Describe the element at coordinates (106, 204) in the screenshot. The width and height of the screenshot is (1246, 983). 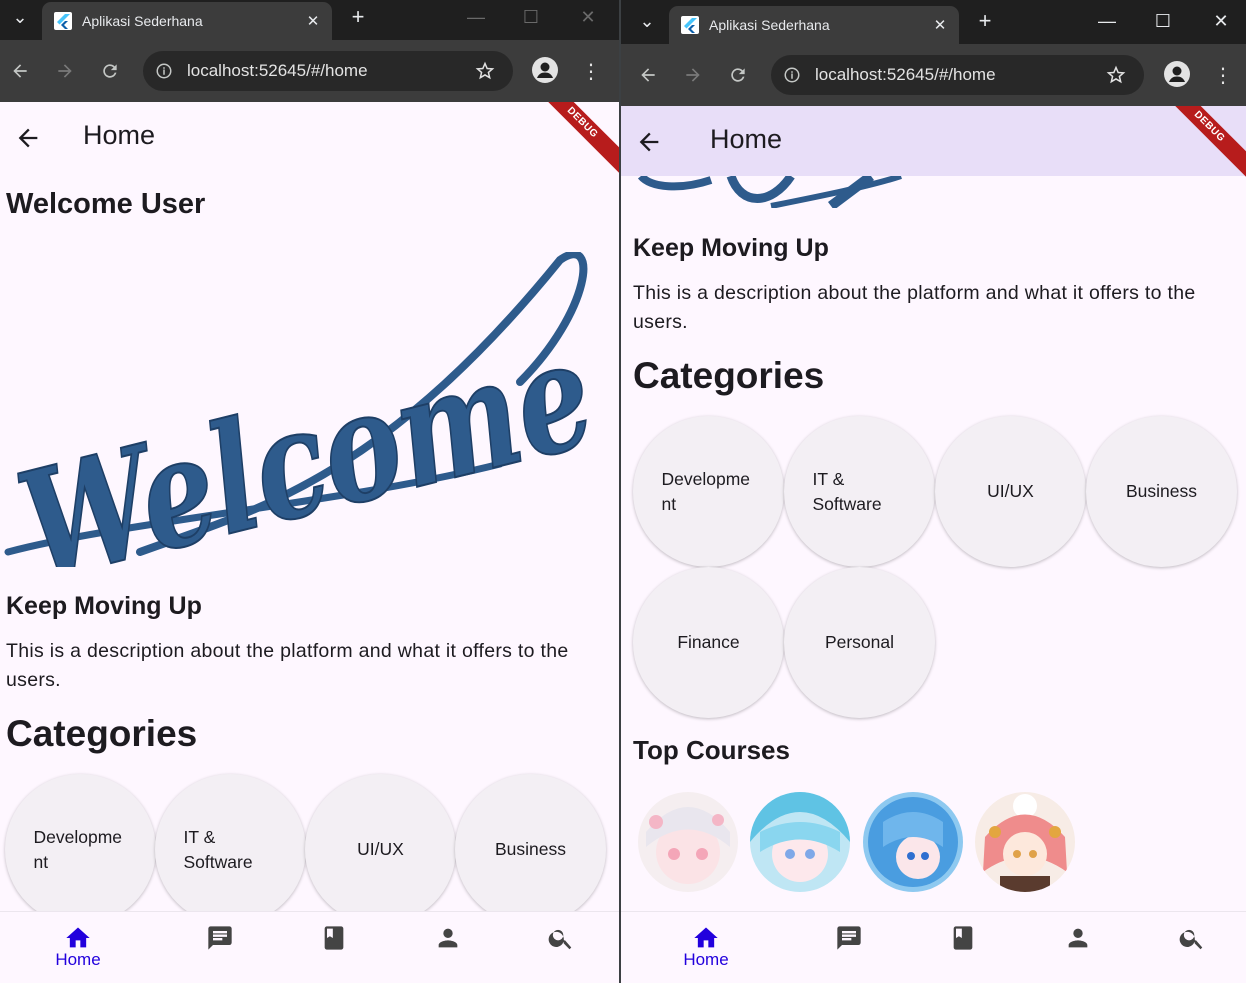
I see `welcome-heading: Welcome User` at that location.